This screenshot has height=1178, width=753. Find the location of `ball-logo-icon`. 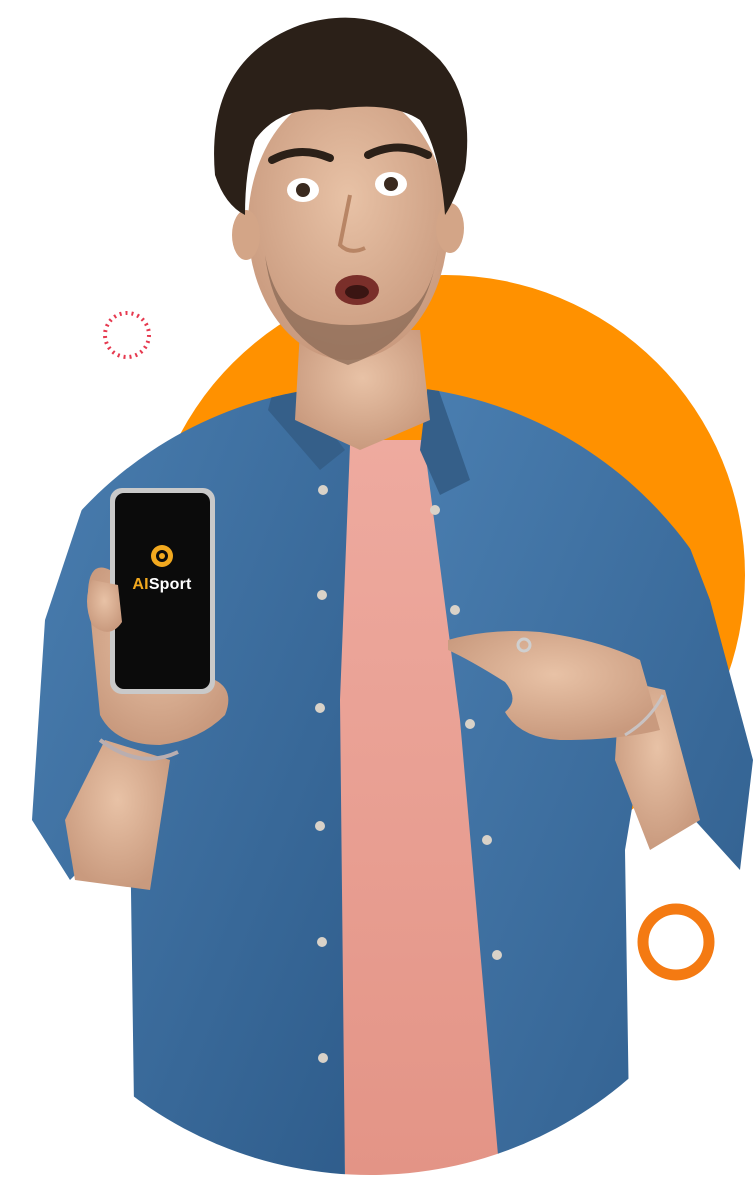

ball-logo-icon is located at coordinates (162, 556).